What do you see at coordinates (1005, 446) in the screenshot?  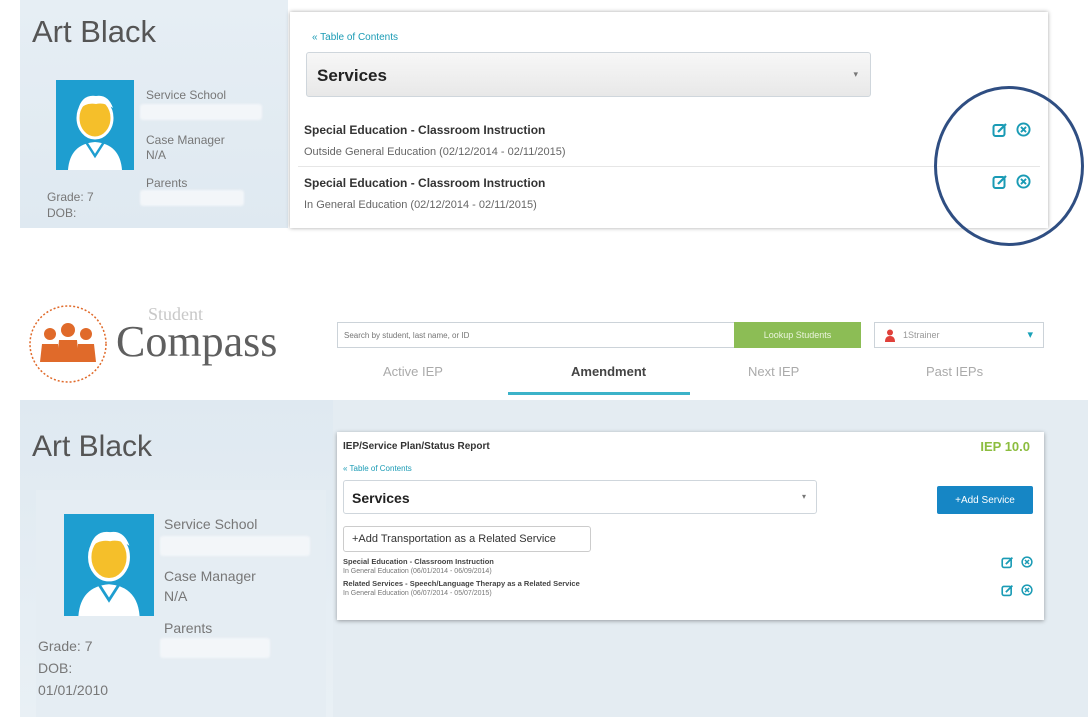 I see `iep-version-badge: IEP 10.0` at bounding box center [1005, 446].